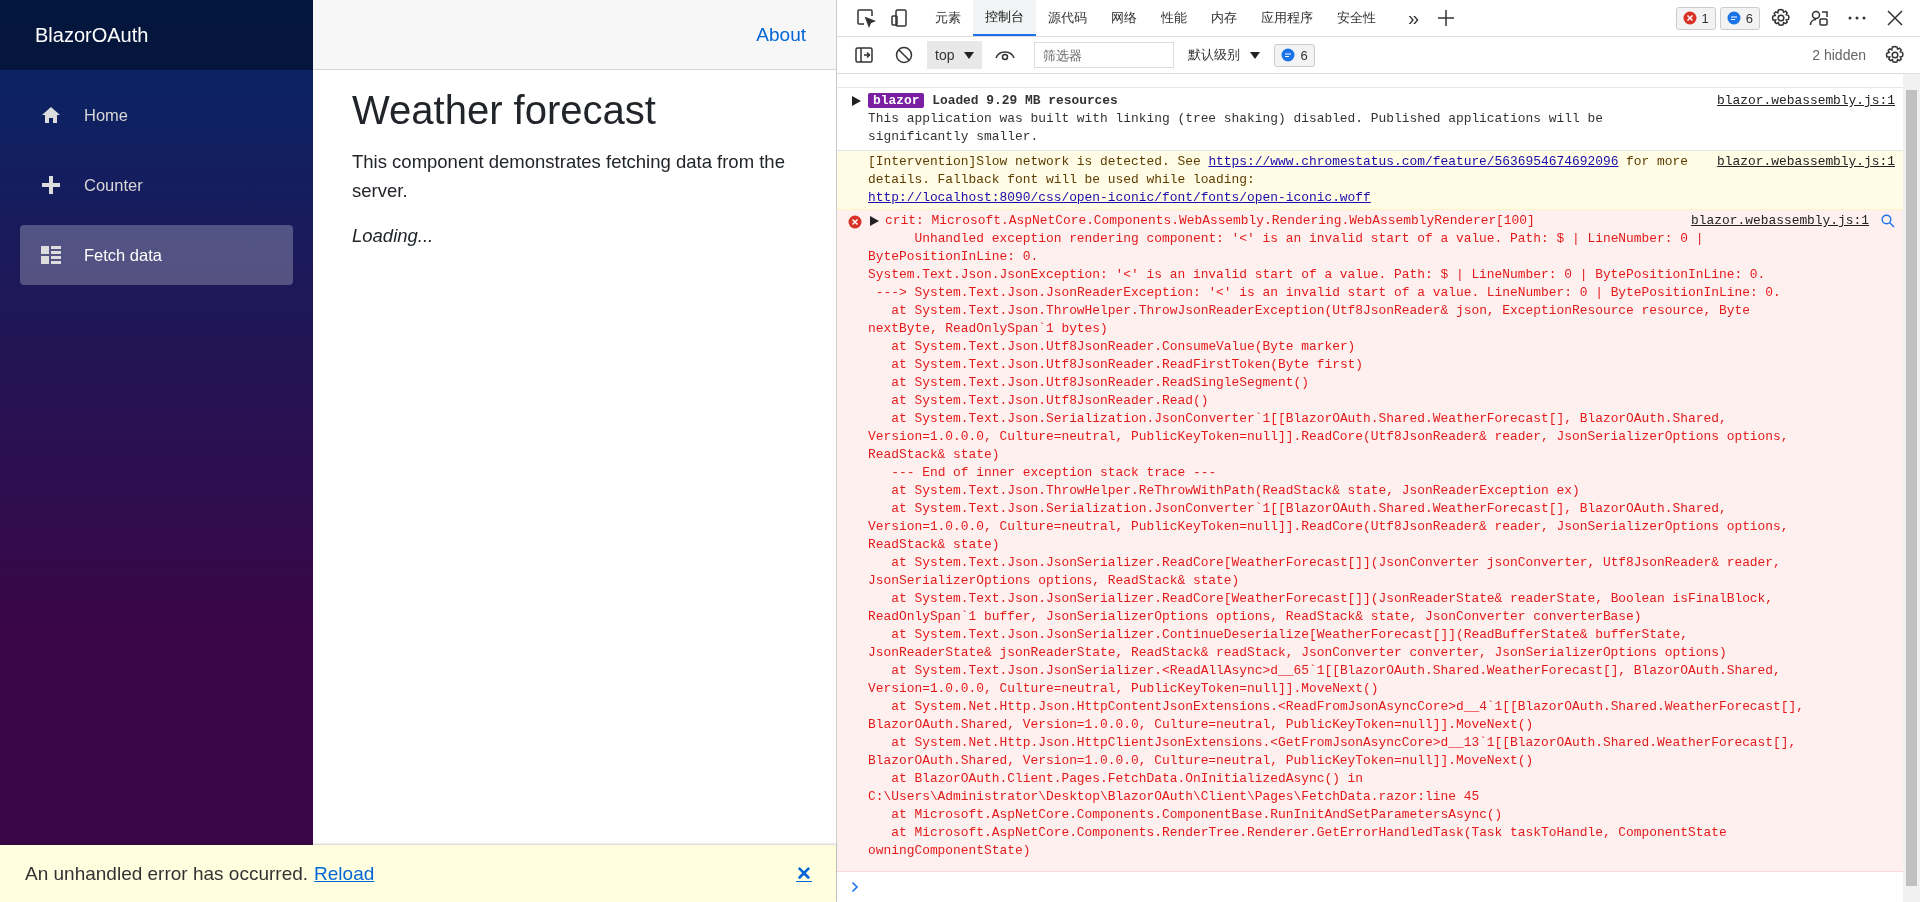 This screenshot has width=1920, height=902. Describe the element at coordinates (1025, 100) in the screenshot. I see `log-title: Loaded 9.29 MB resources` at that location.